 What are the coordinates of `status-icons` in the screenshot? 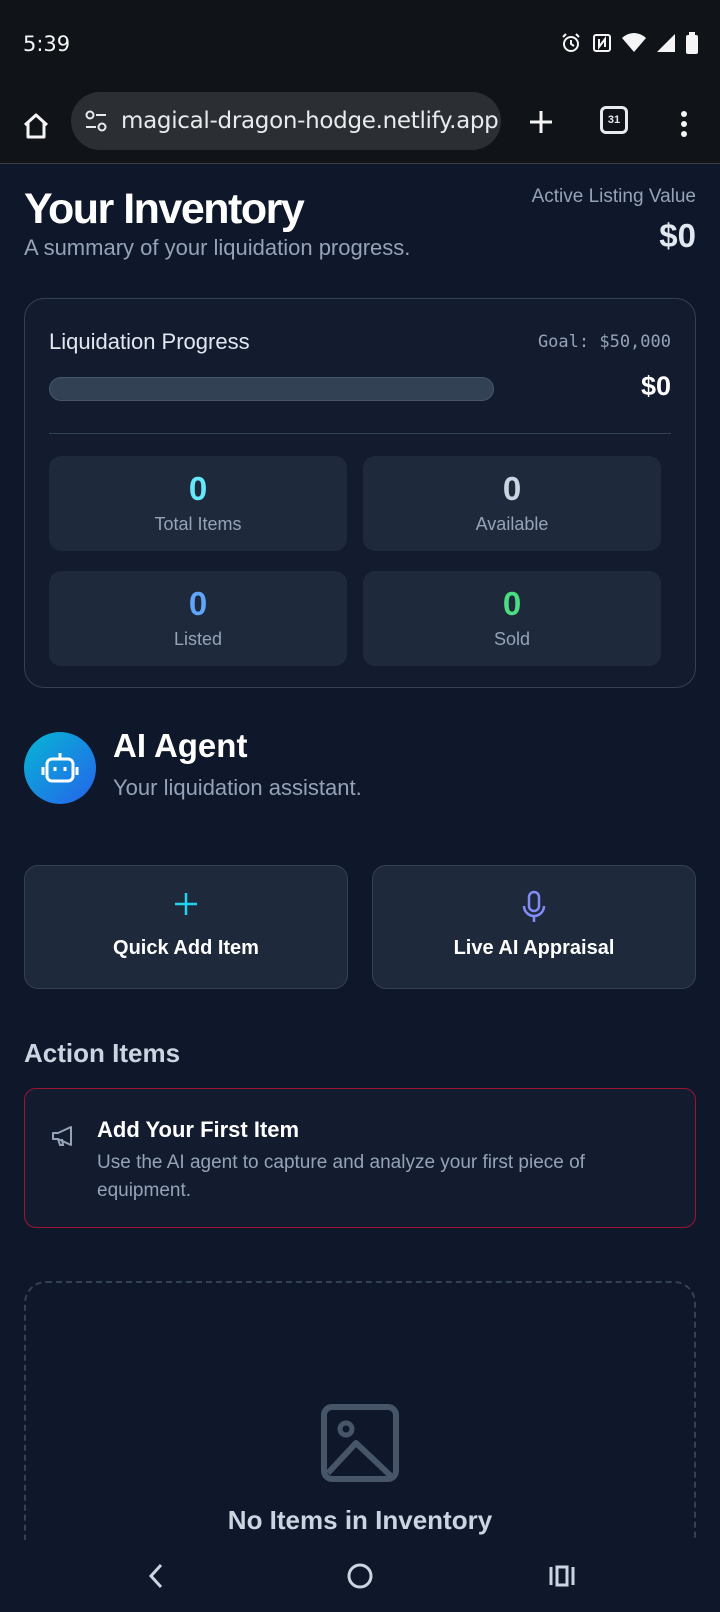 It's located at (629, 43).